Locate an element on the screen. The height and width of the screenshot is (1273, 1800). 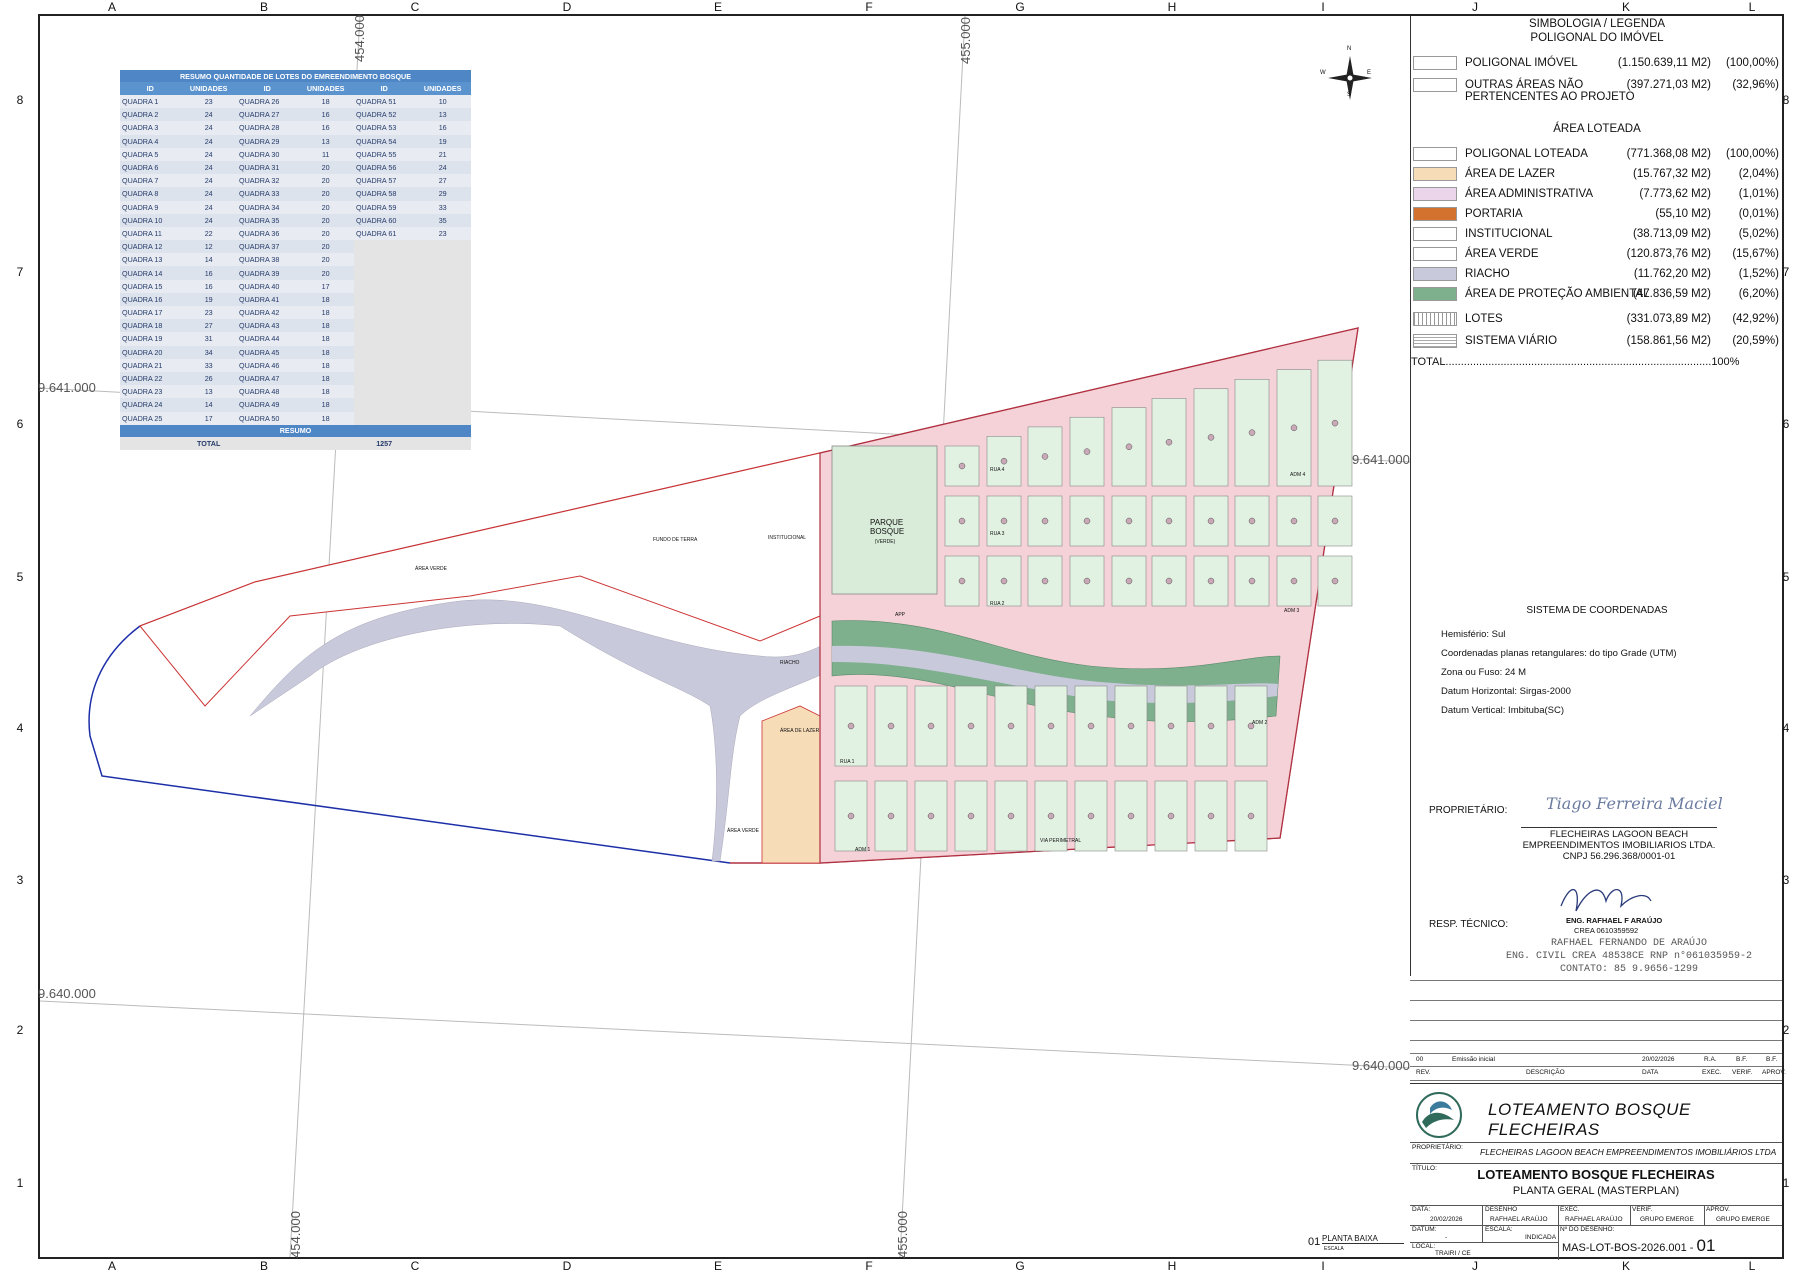
legend-area: (7.773,62 M2) is located at coordinates (1675, 194).